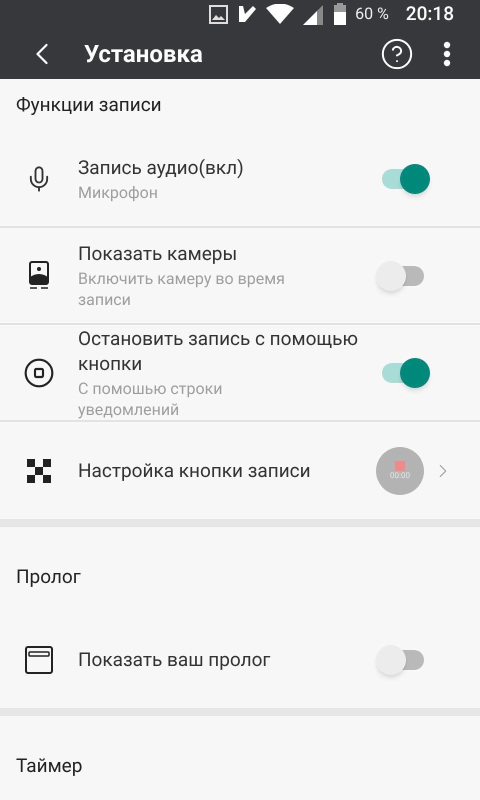  Describe the element at coordinates (151, 399) in the screenshot. I see `setting-subtitle: С помошью строки уведомлений` at that location.